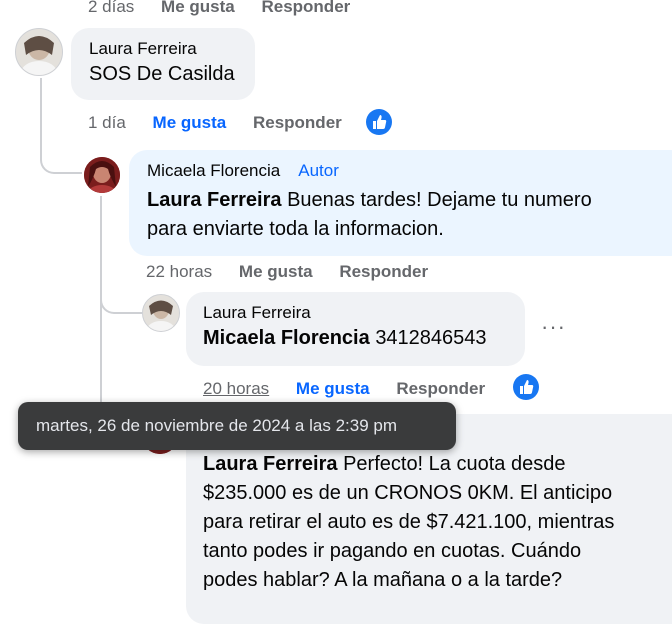 The width and height of the screenshot is (672, 624). I want to click on more-options-icon: ···, so click(553, 327).